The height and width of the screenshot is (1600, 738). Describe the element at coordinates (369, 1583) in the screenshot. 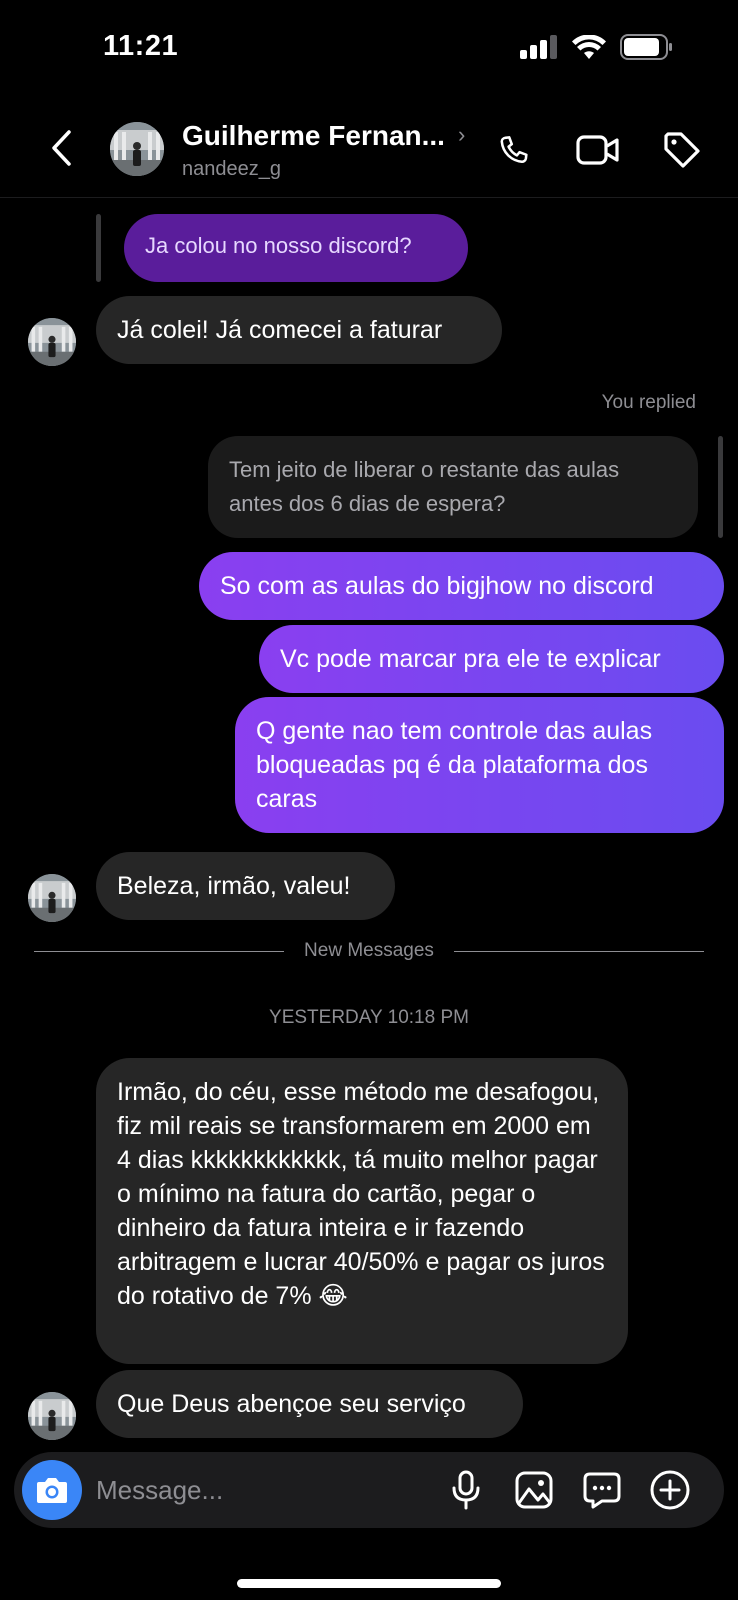

I see `home-indicator` at that location.